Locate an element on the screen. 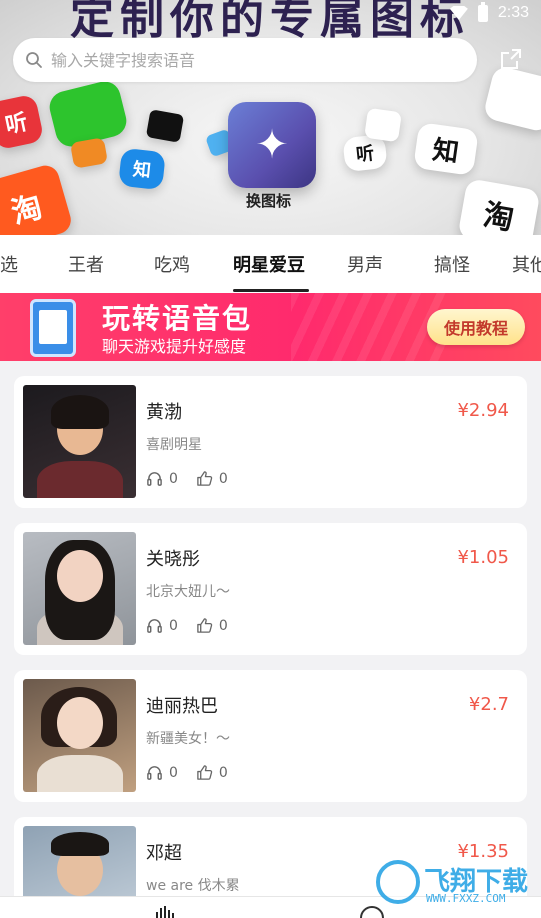 The width and height of the screenshot is (541, 918). change-icon-label: 换图标 is located at coordinates (269, 201).